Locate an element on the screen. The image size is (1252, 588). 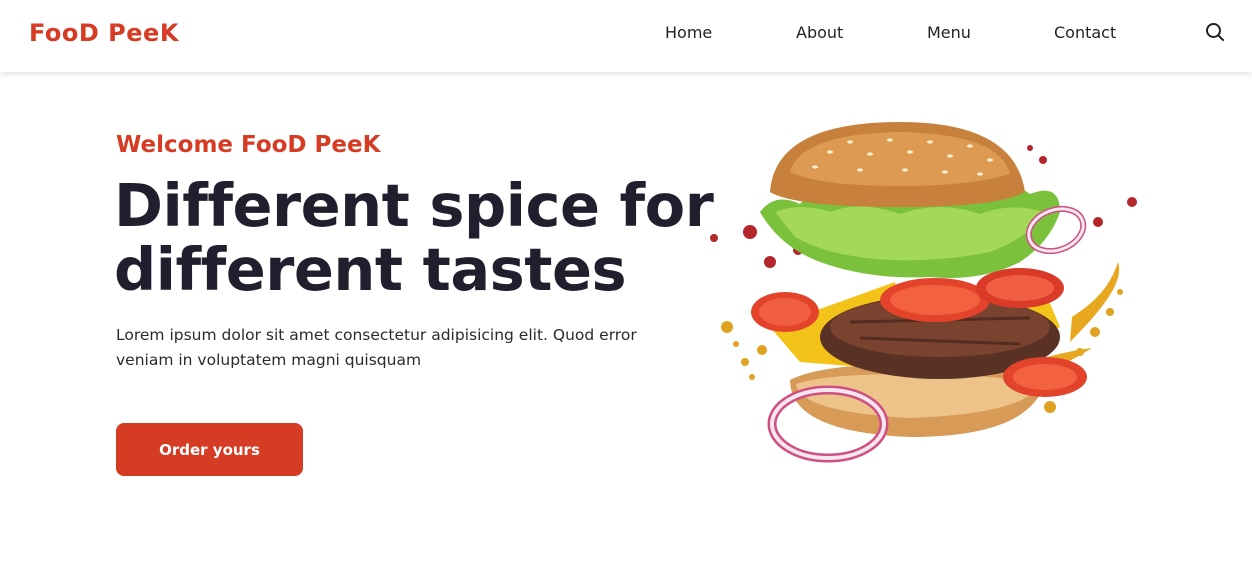
brand-logo: FooD PeeK is located at coordinates (104, 33).